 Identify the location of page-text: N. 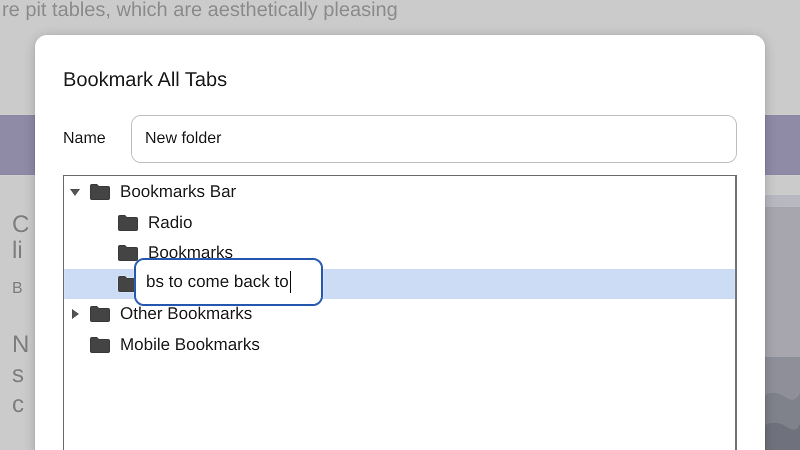
(21, 345).